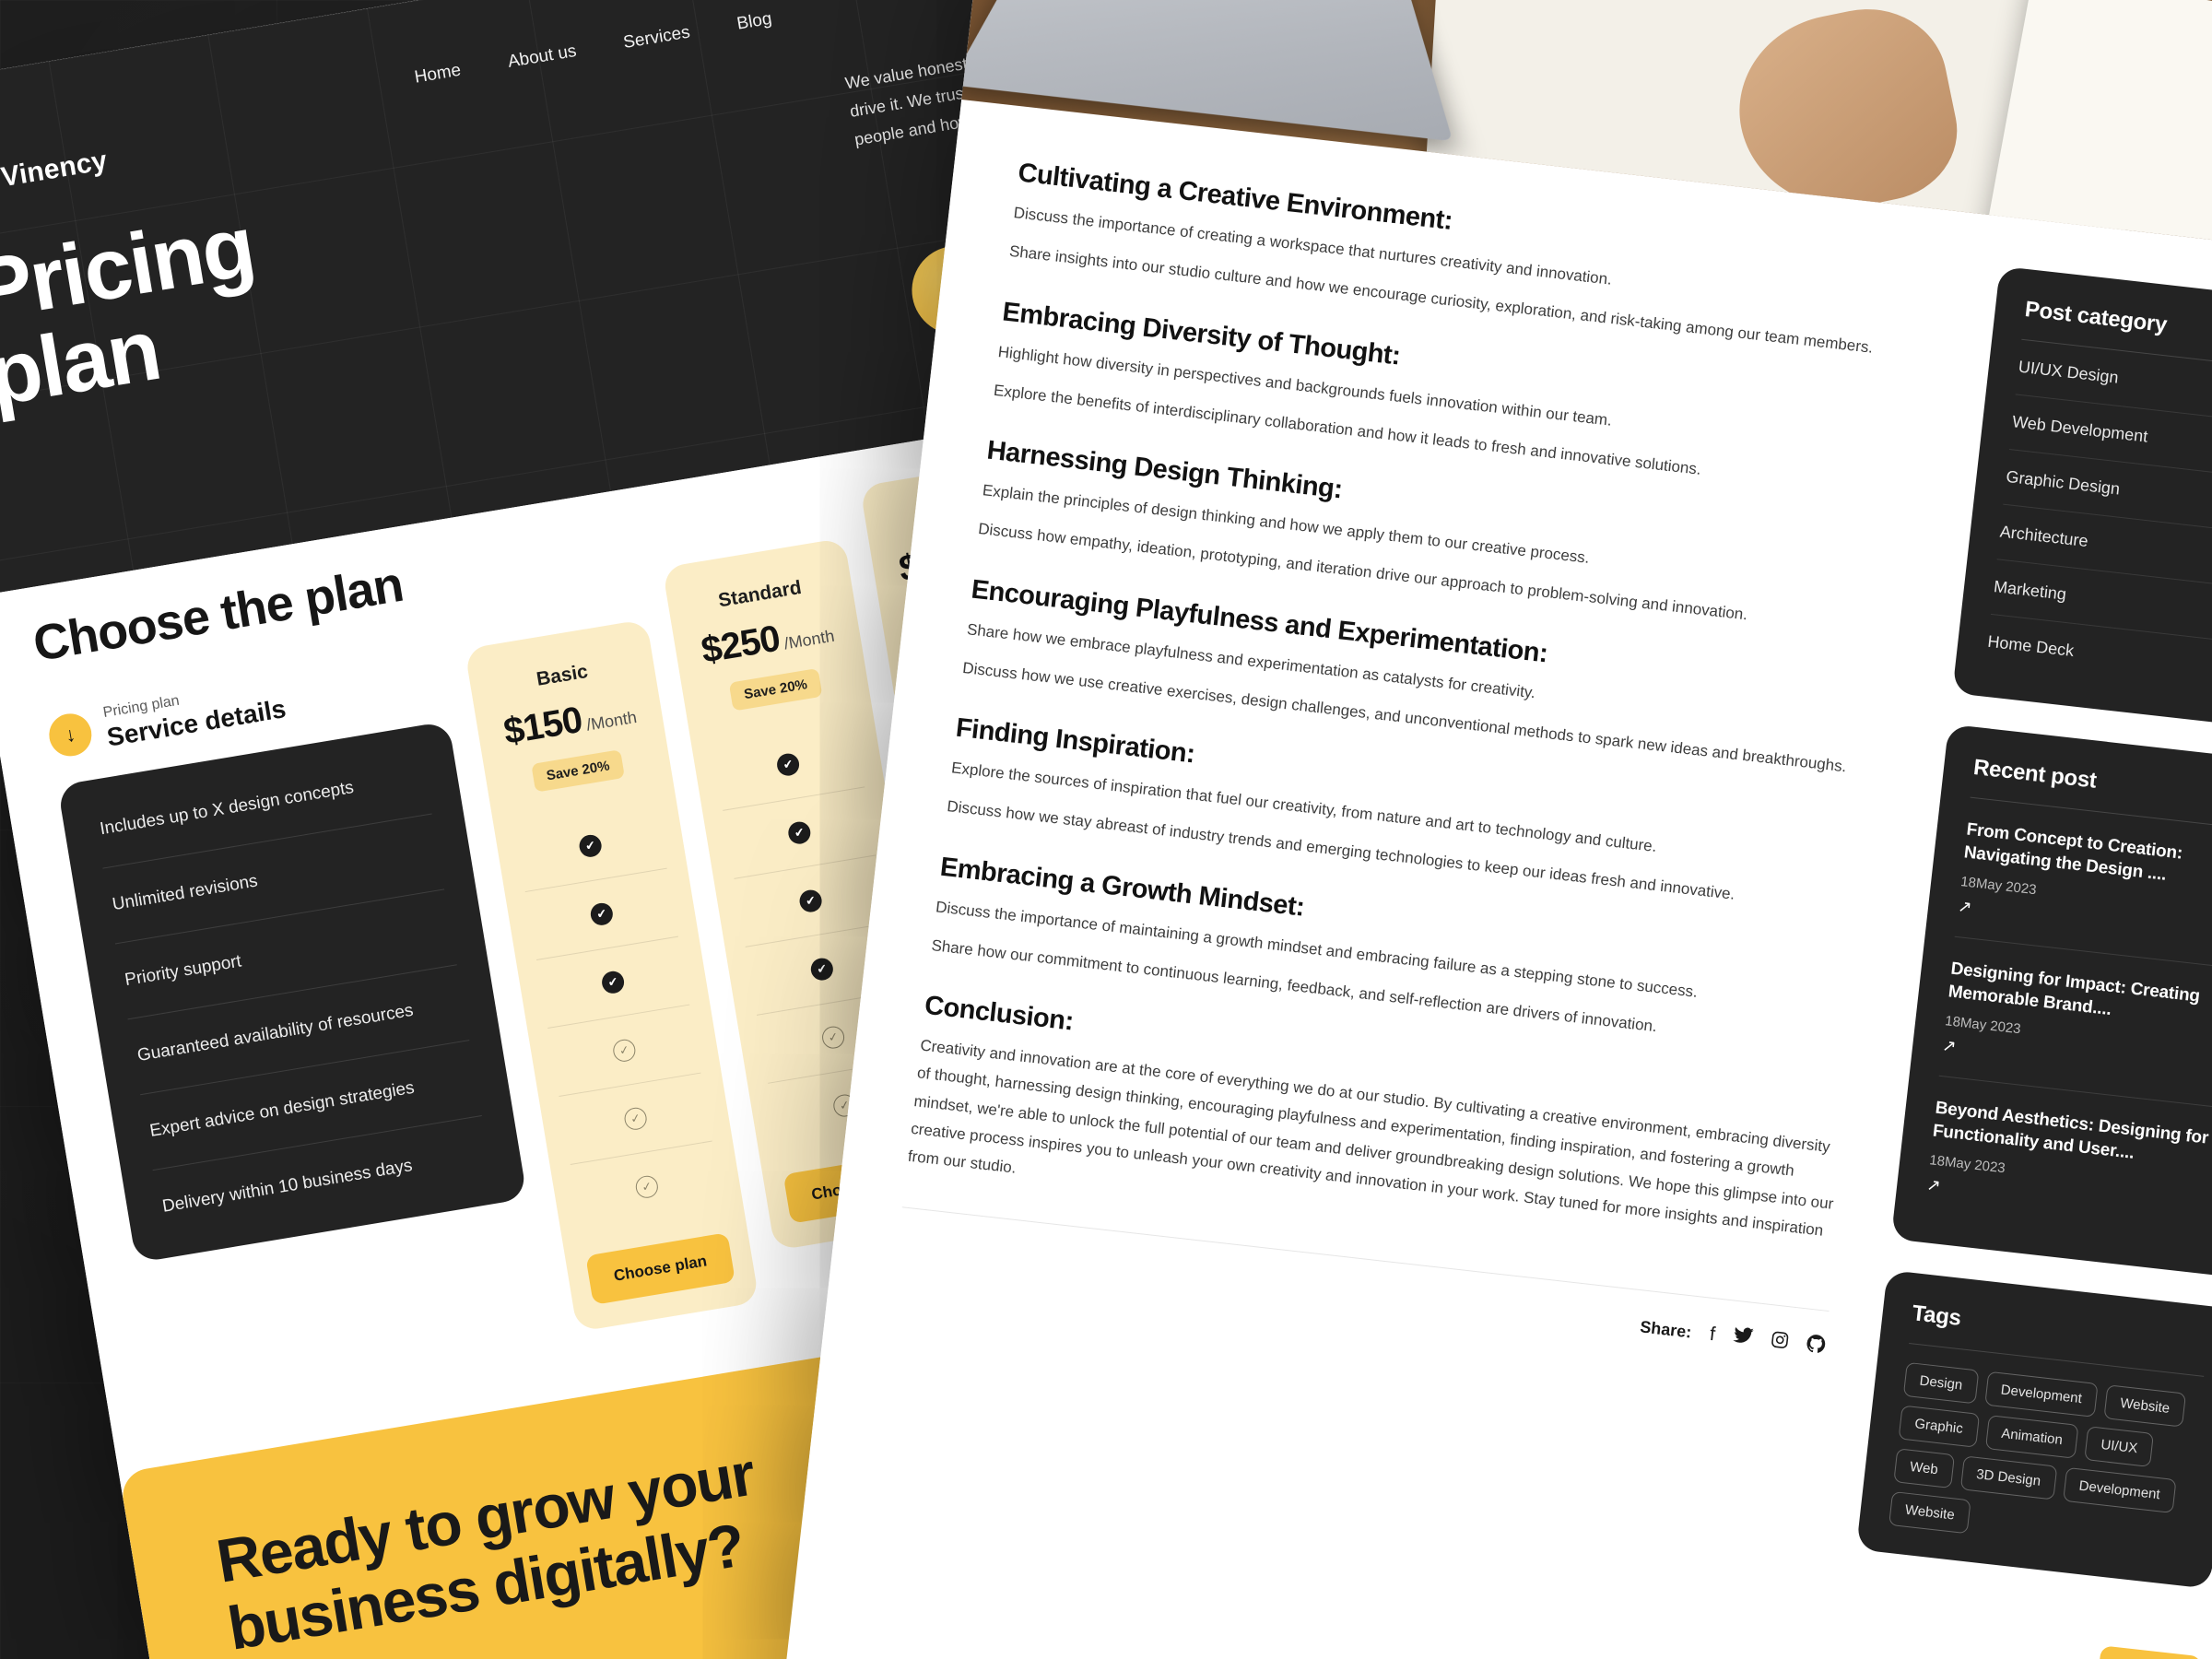 This screenshot has height=1659, width=2212. What do you see at coordinates (2043, 536) in the screenshot?
I see `category-label: Architecture` at bounding box center [2043, 536].